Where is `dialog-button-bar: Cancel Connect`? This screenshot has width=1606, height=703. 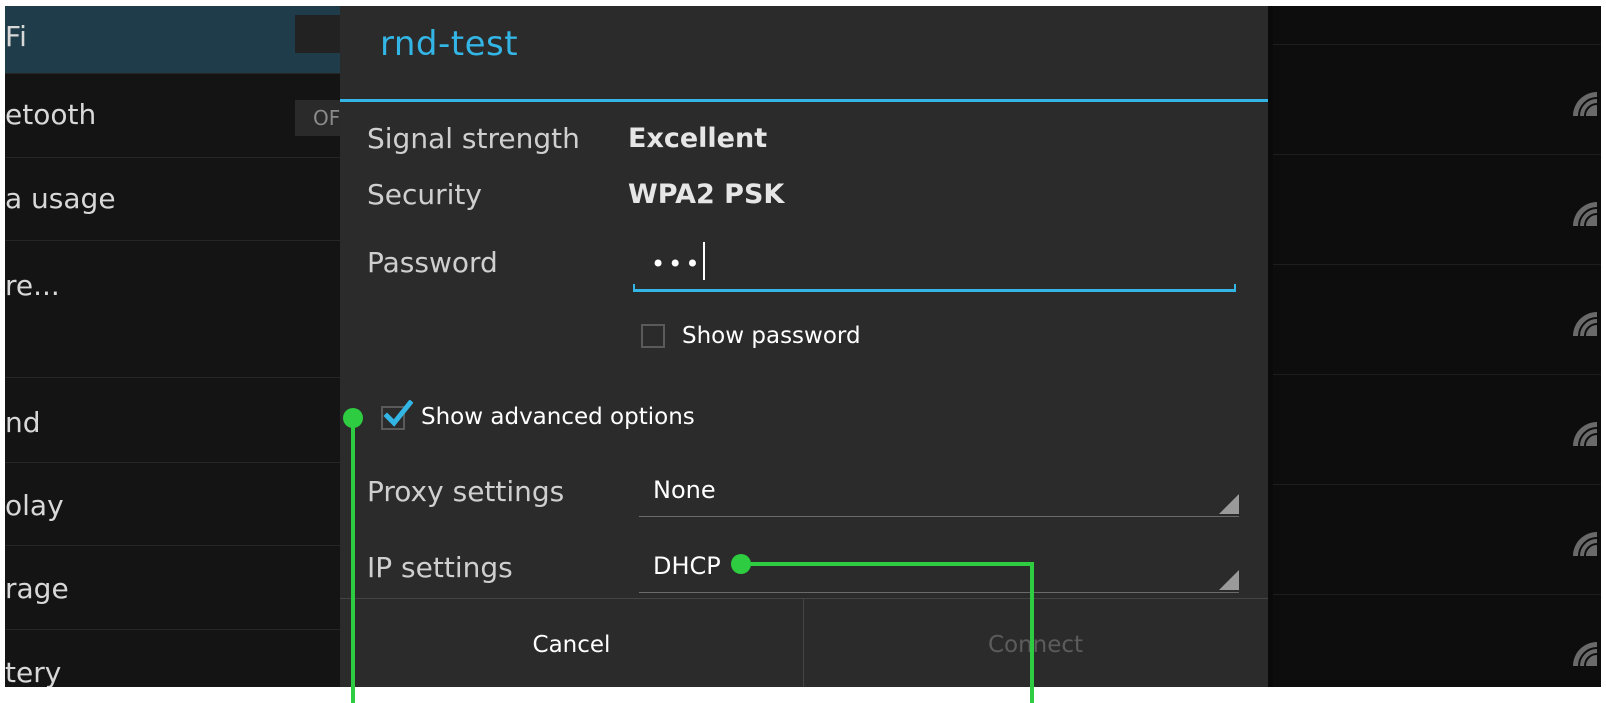 dialog-button-bar: Cancel Connect is located at coordinates (804, 642).